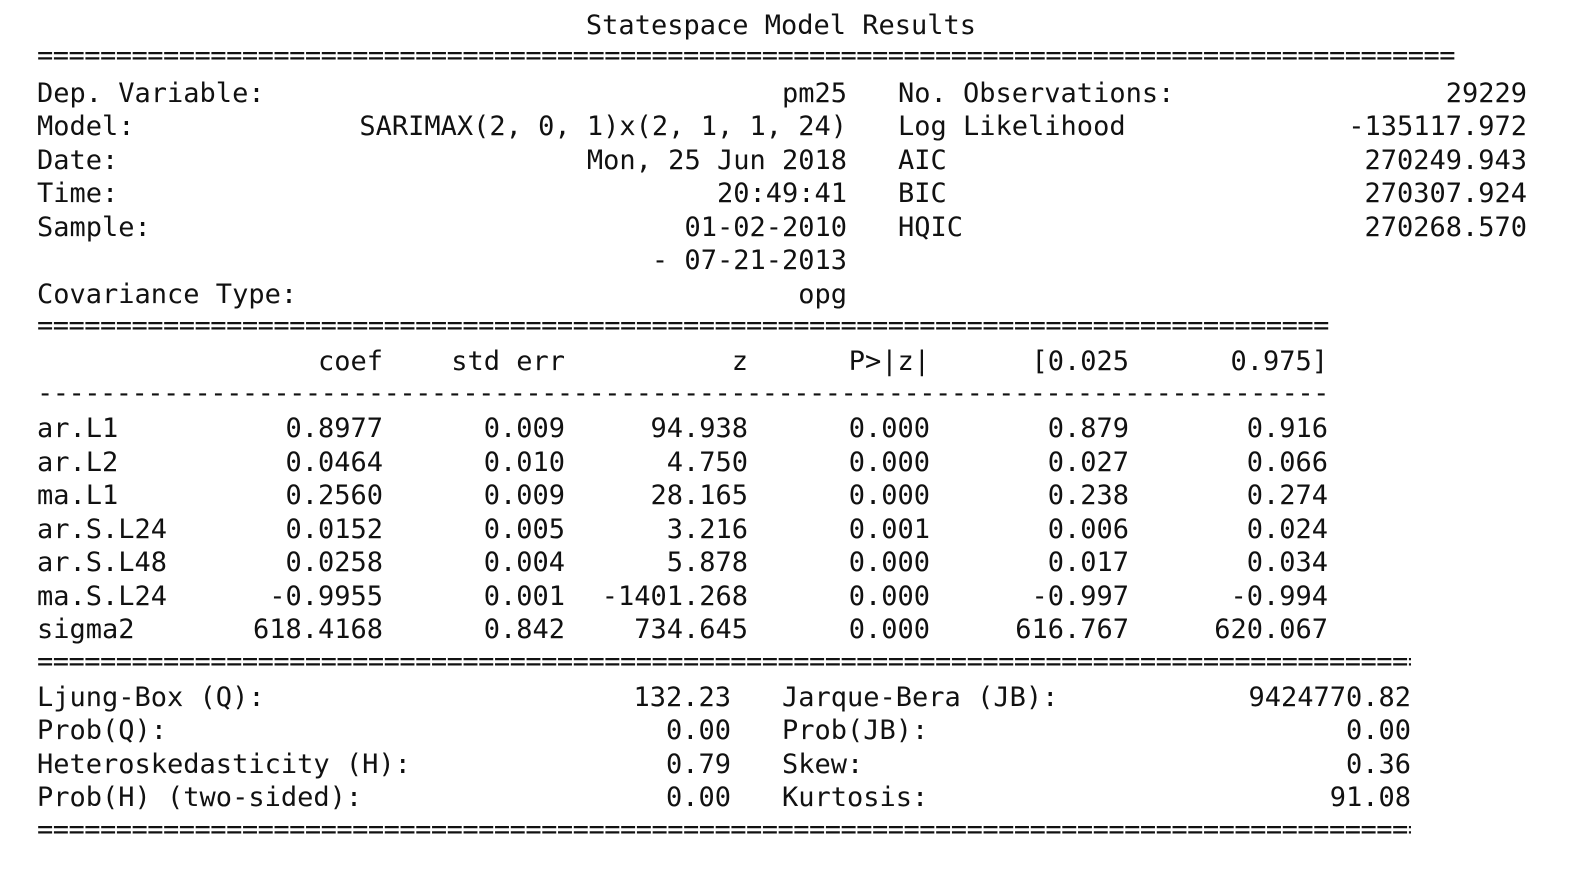  Describe the element at coordinates (334, 462) in the screenshot. I see `coef-cell: 0.0464` at that location.